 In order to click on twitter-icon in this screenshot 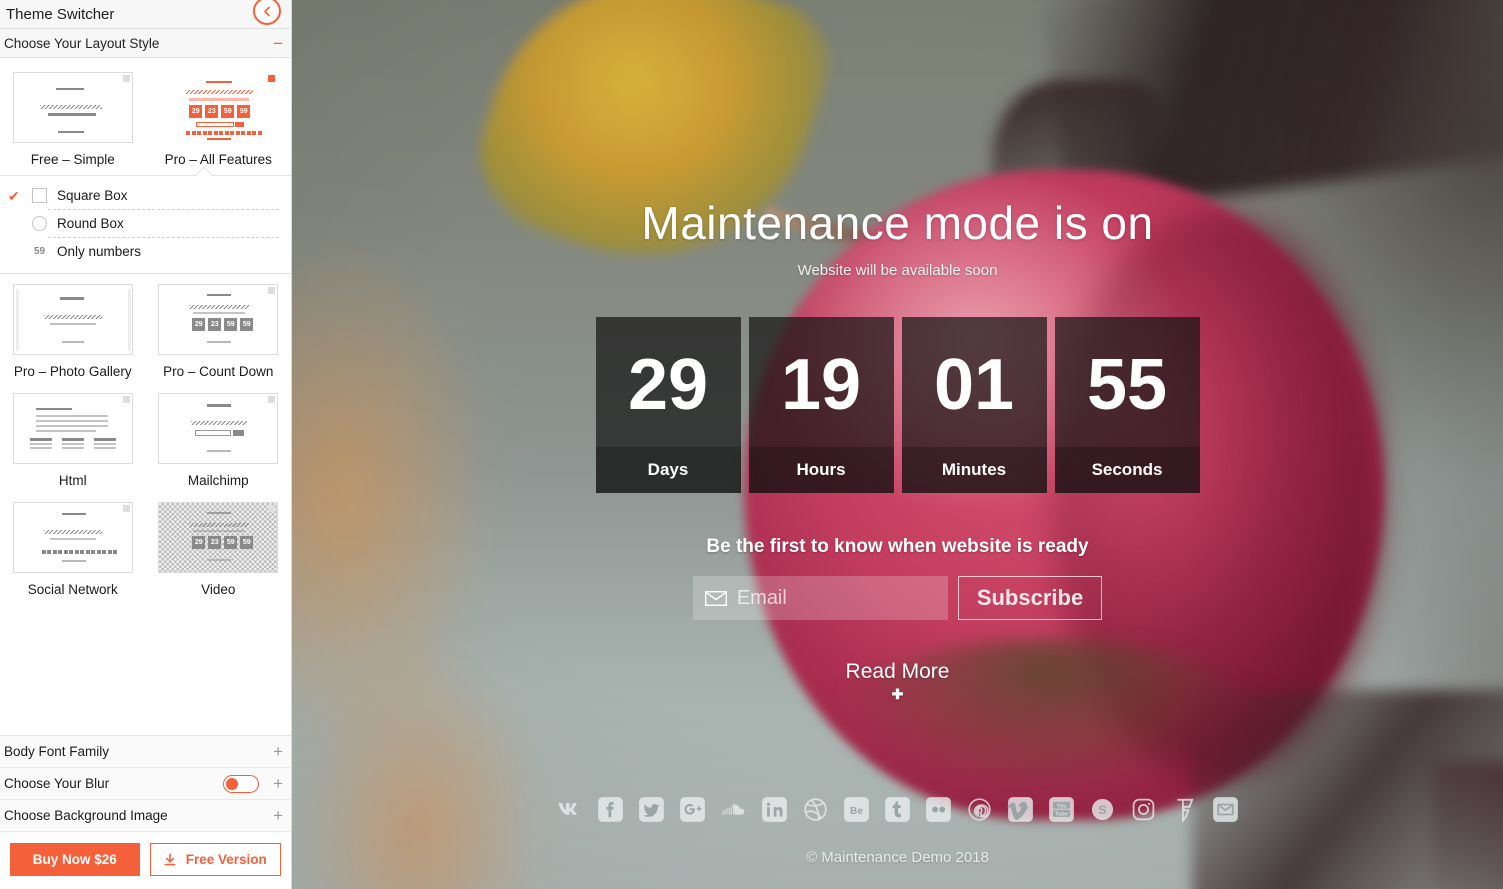, I will do `click(651, 809)`.